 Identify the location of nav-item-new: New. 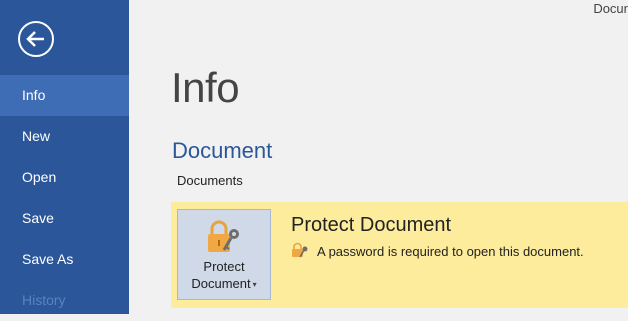
(64, 136).